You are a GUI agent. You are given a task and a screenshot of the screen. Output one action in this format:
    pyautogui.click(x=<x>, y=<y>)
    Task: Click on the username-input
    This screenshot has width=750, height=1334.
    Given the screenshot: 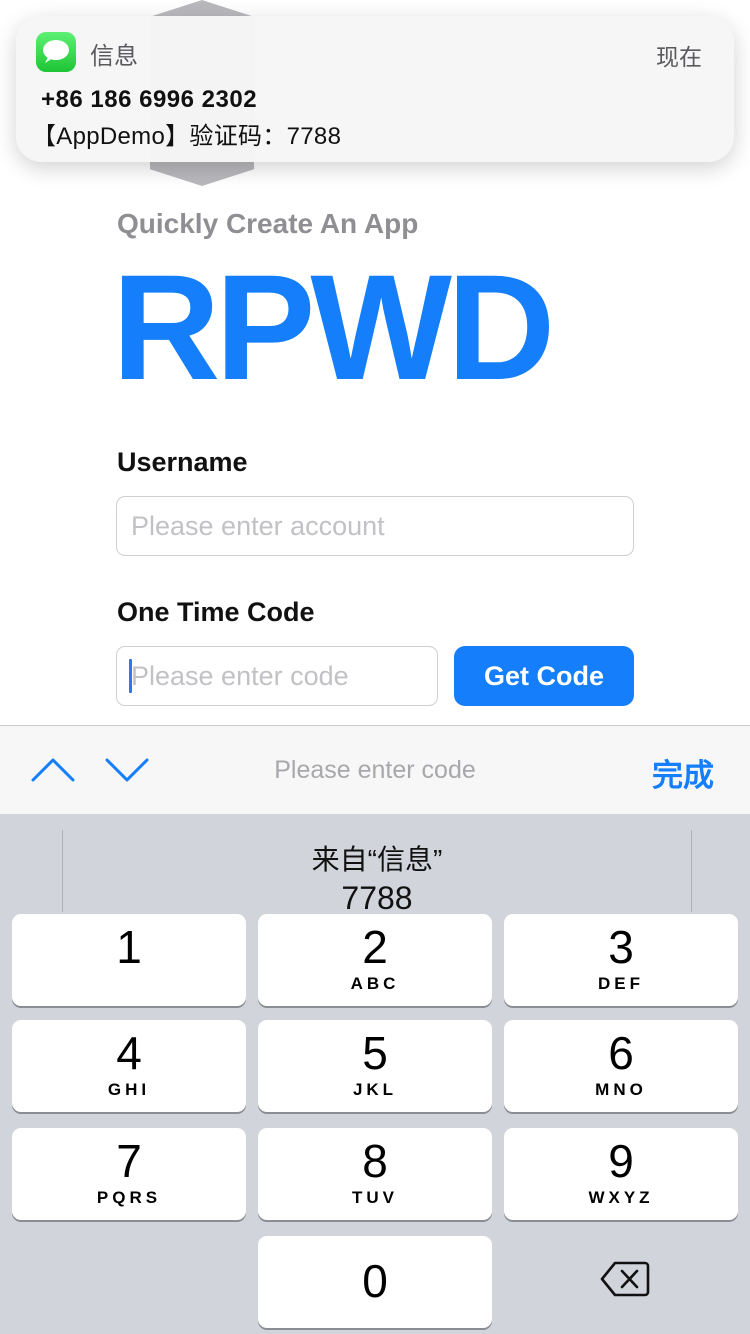 What is the action you would take?
    pyautogui.click(x=375, y=526)
    